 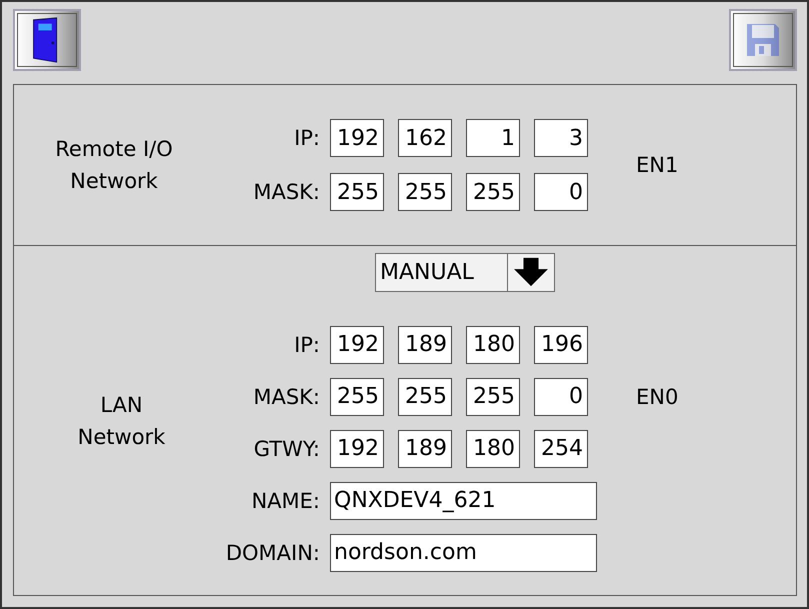 I want to click on text-field: QNXDEV4_621, so click(x=463, y=501).